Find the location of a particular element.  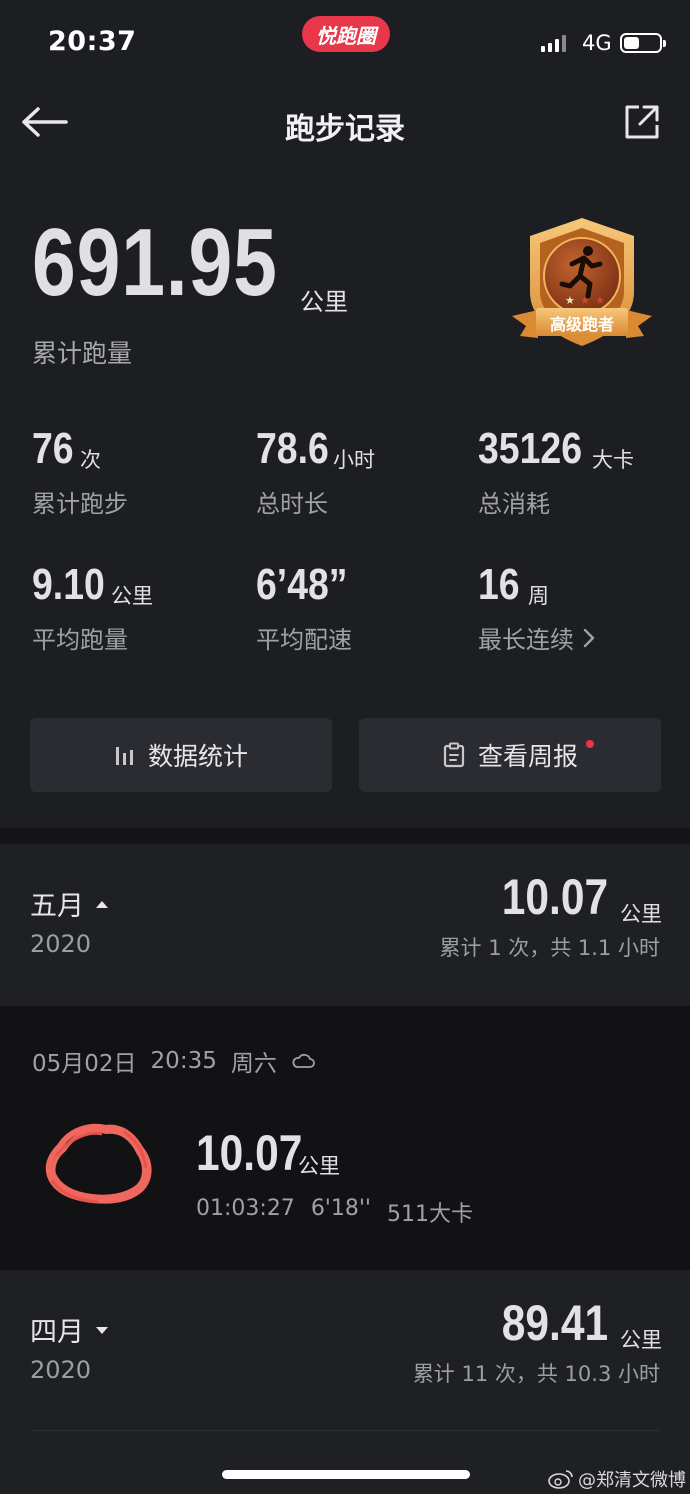

month-name: 四月 is located at coordinates (70, 1329).